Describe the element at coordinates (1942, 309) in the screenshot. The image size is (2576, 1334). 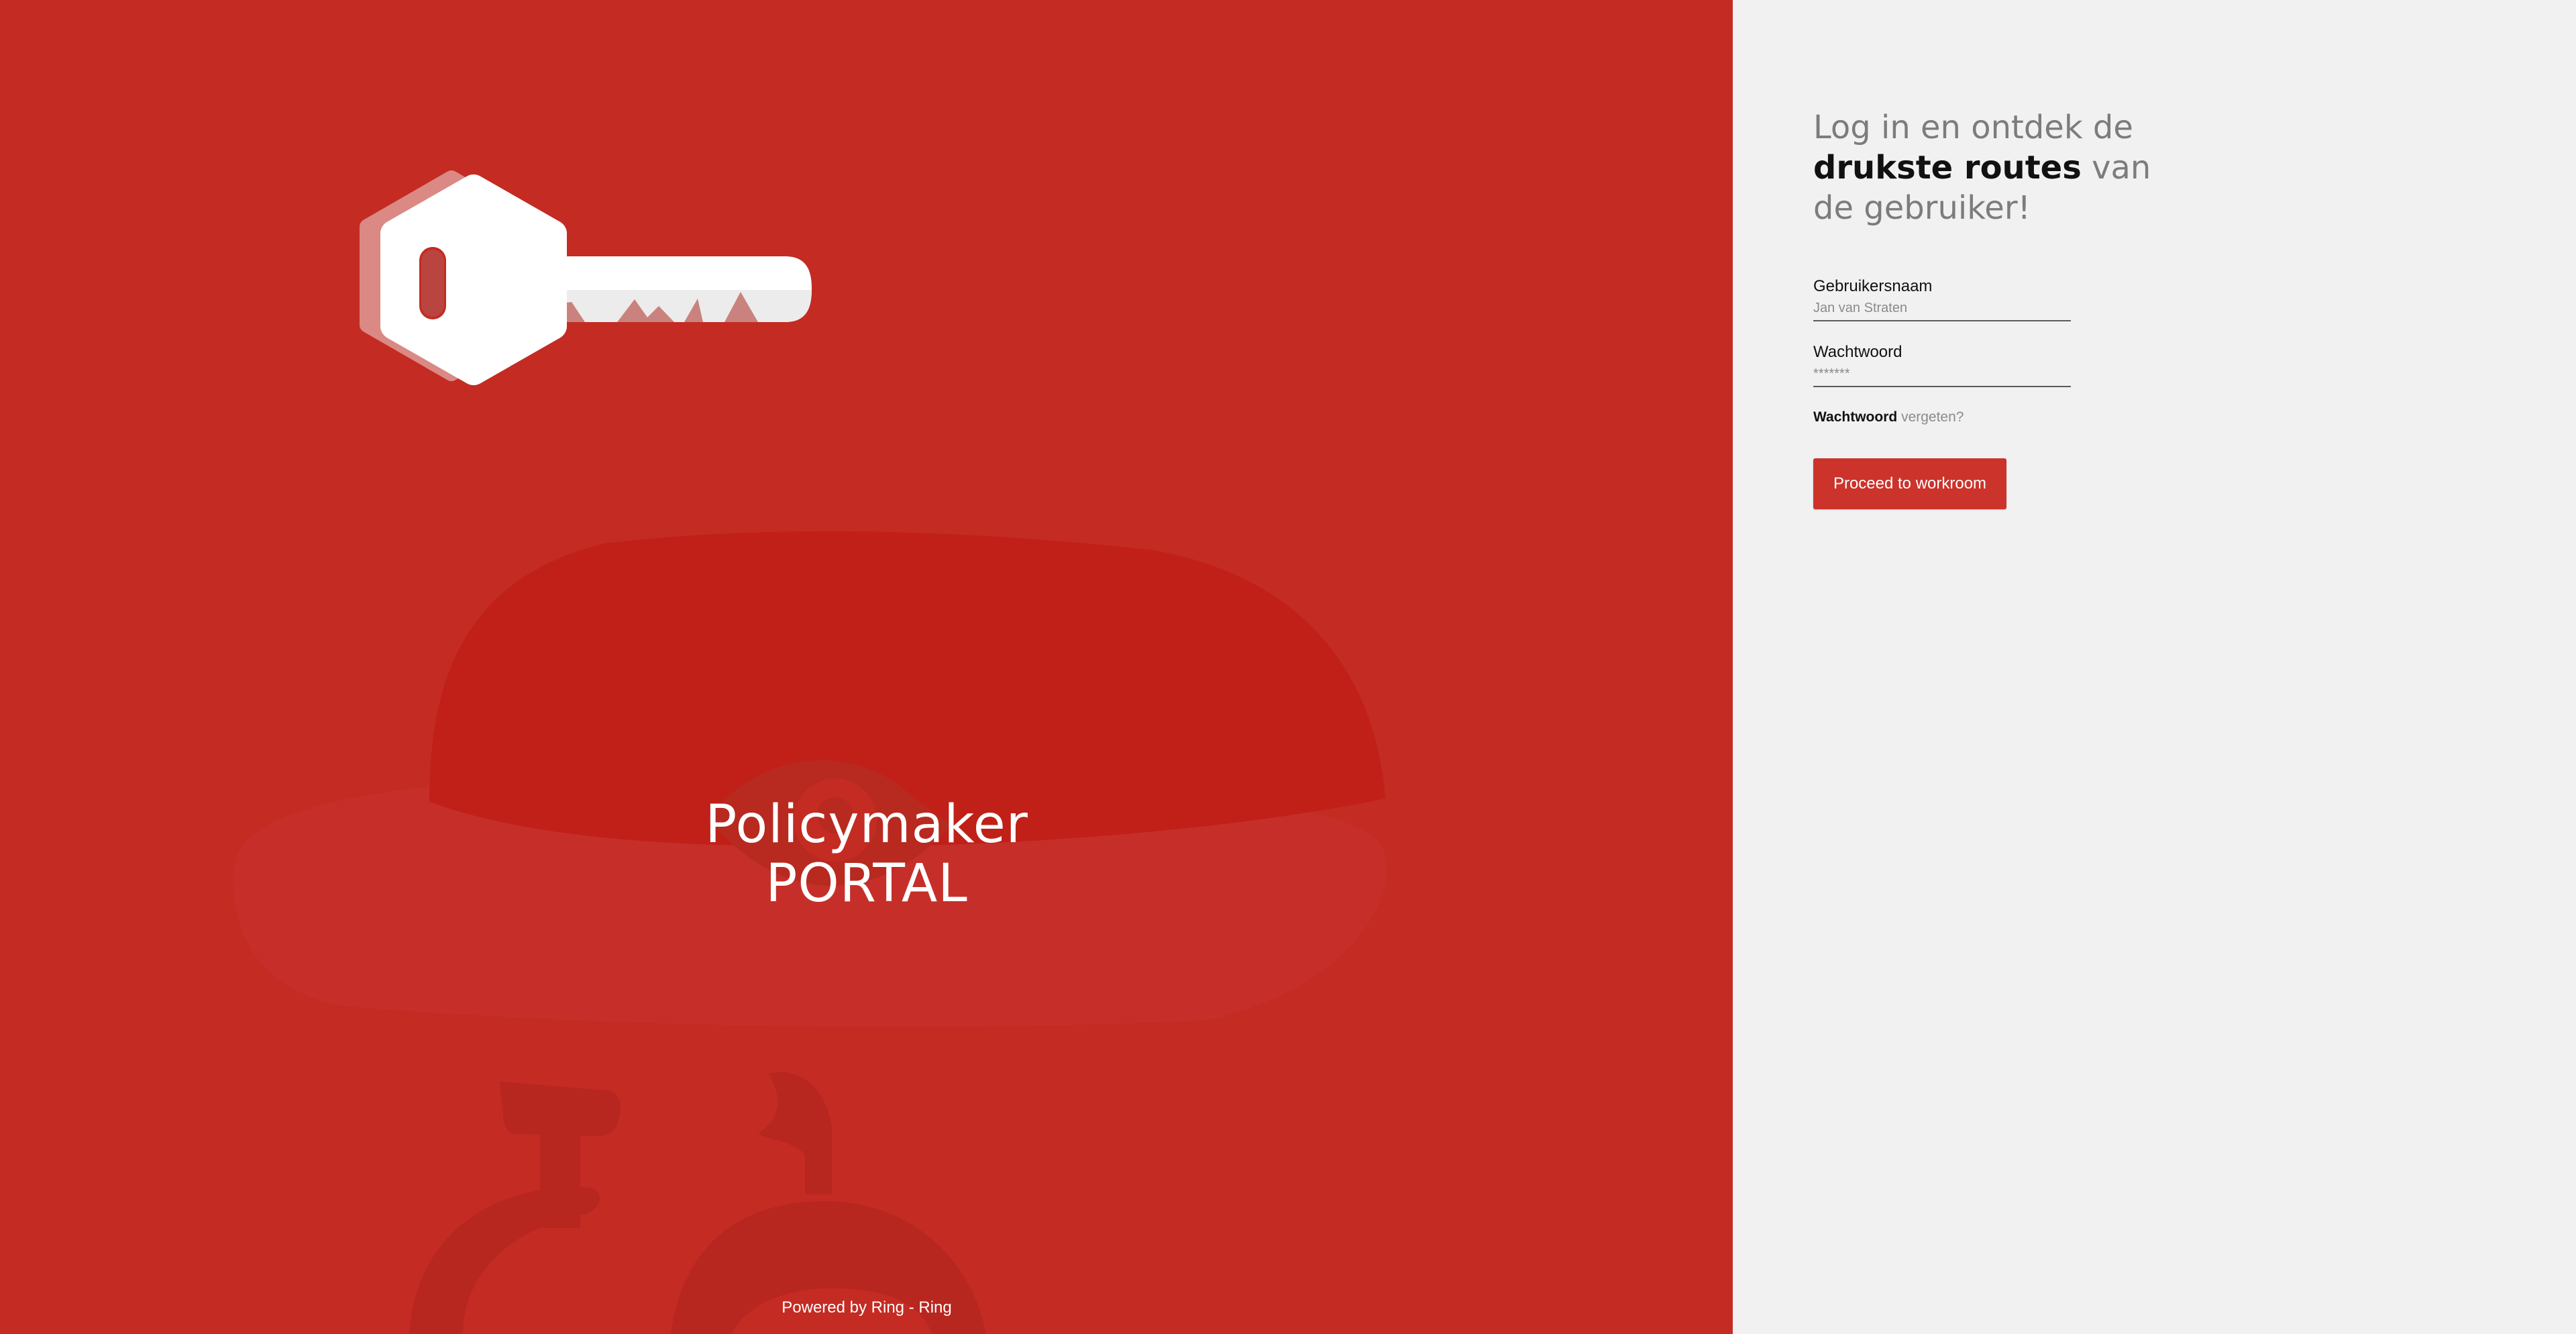
I see `username-input` at that location.